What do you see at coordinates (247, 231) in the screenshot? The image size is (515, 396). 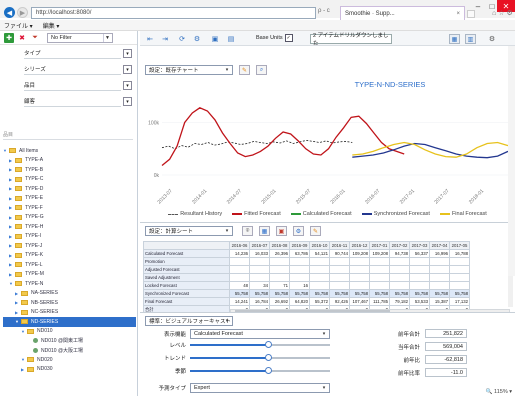 I see `camera-icon: ⌾` at bounding box center [247, 231].